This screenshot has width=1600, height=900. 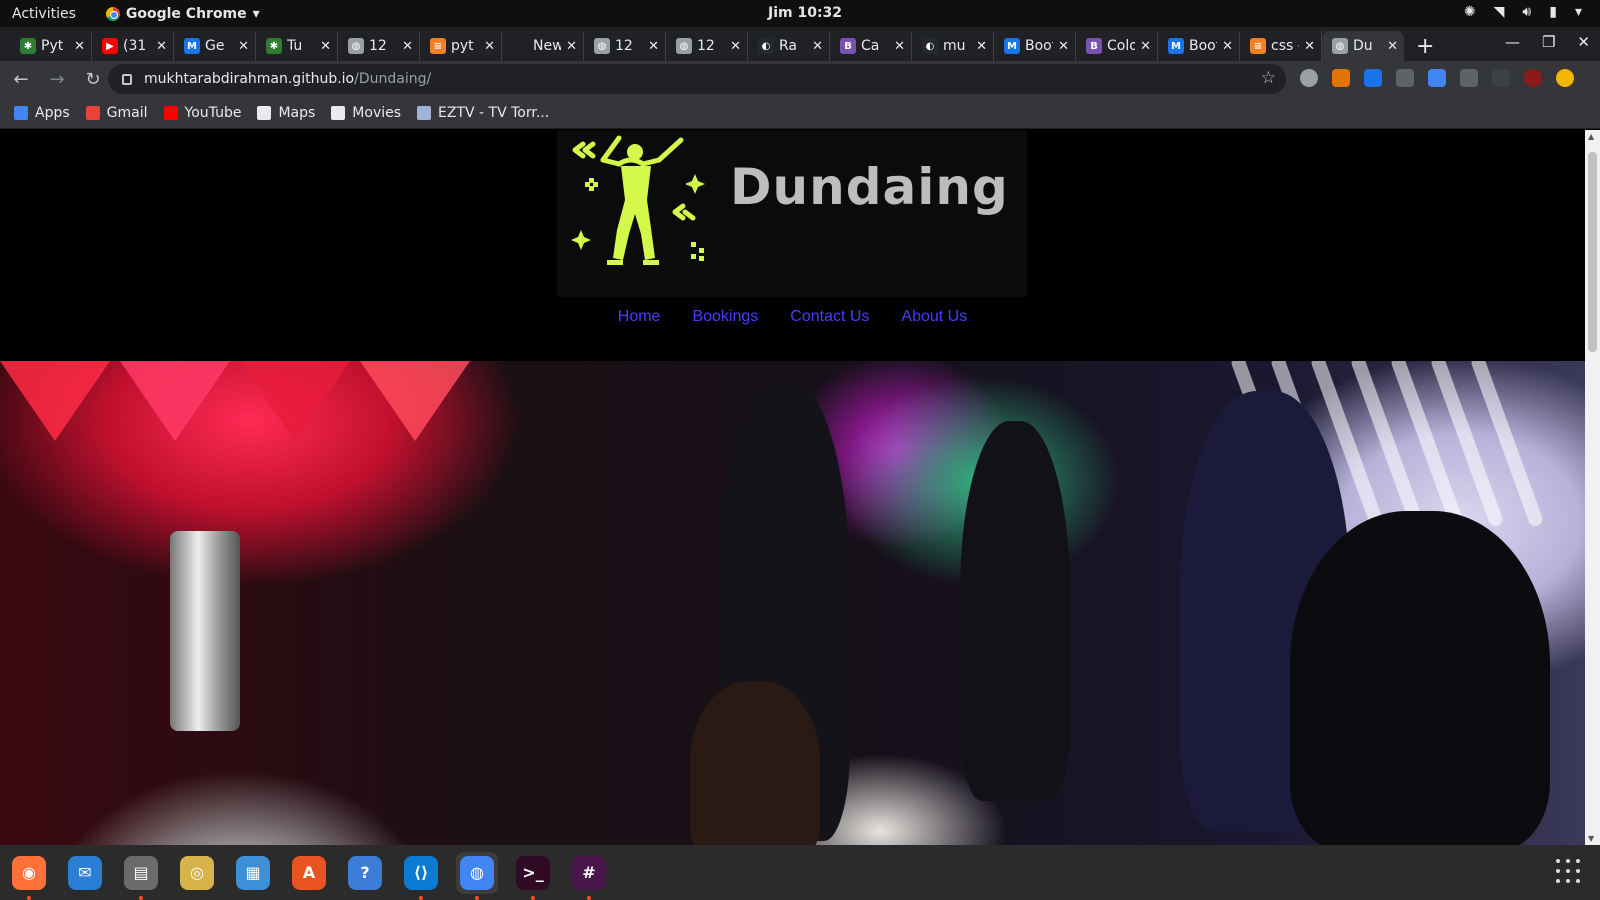 I want to click on system-tray: ✺ ◥ 🔊︎ ▮ ▾, so click(x=1523, y=12).